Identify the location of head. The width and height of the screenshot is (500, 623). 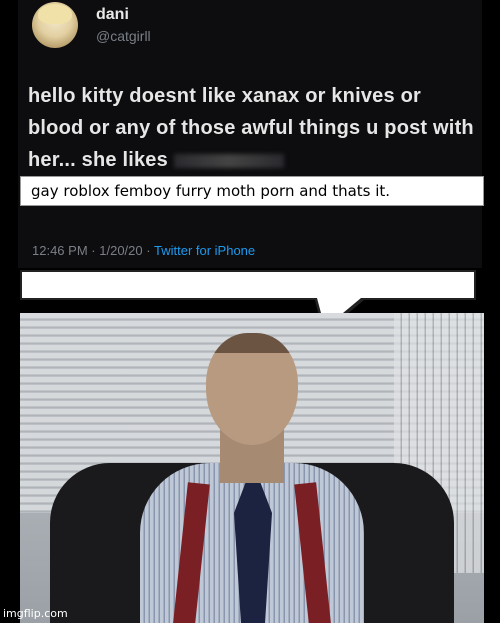
(252, 389).